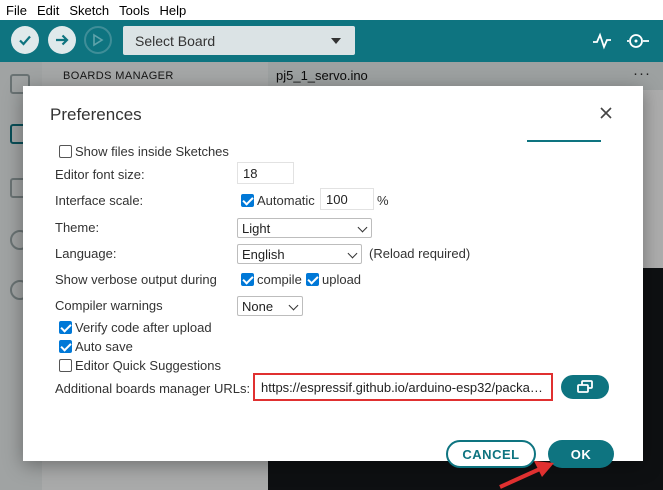 This screenshot has height=490, width=663. Describe the element at coordinates (312, 279) in the screenshot. I see `upload-checkbox` at that location.